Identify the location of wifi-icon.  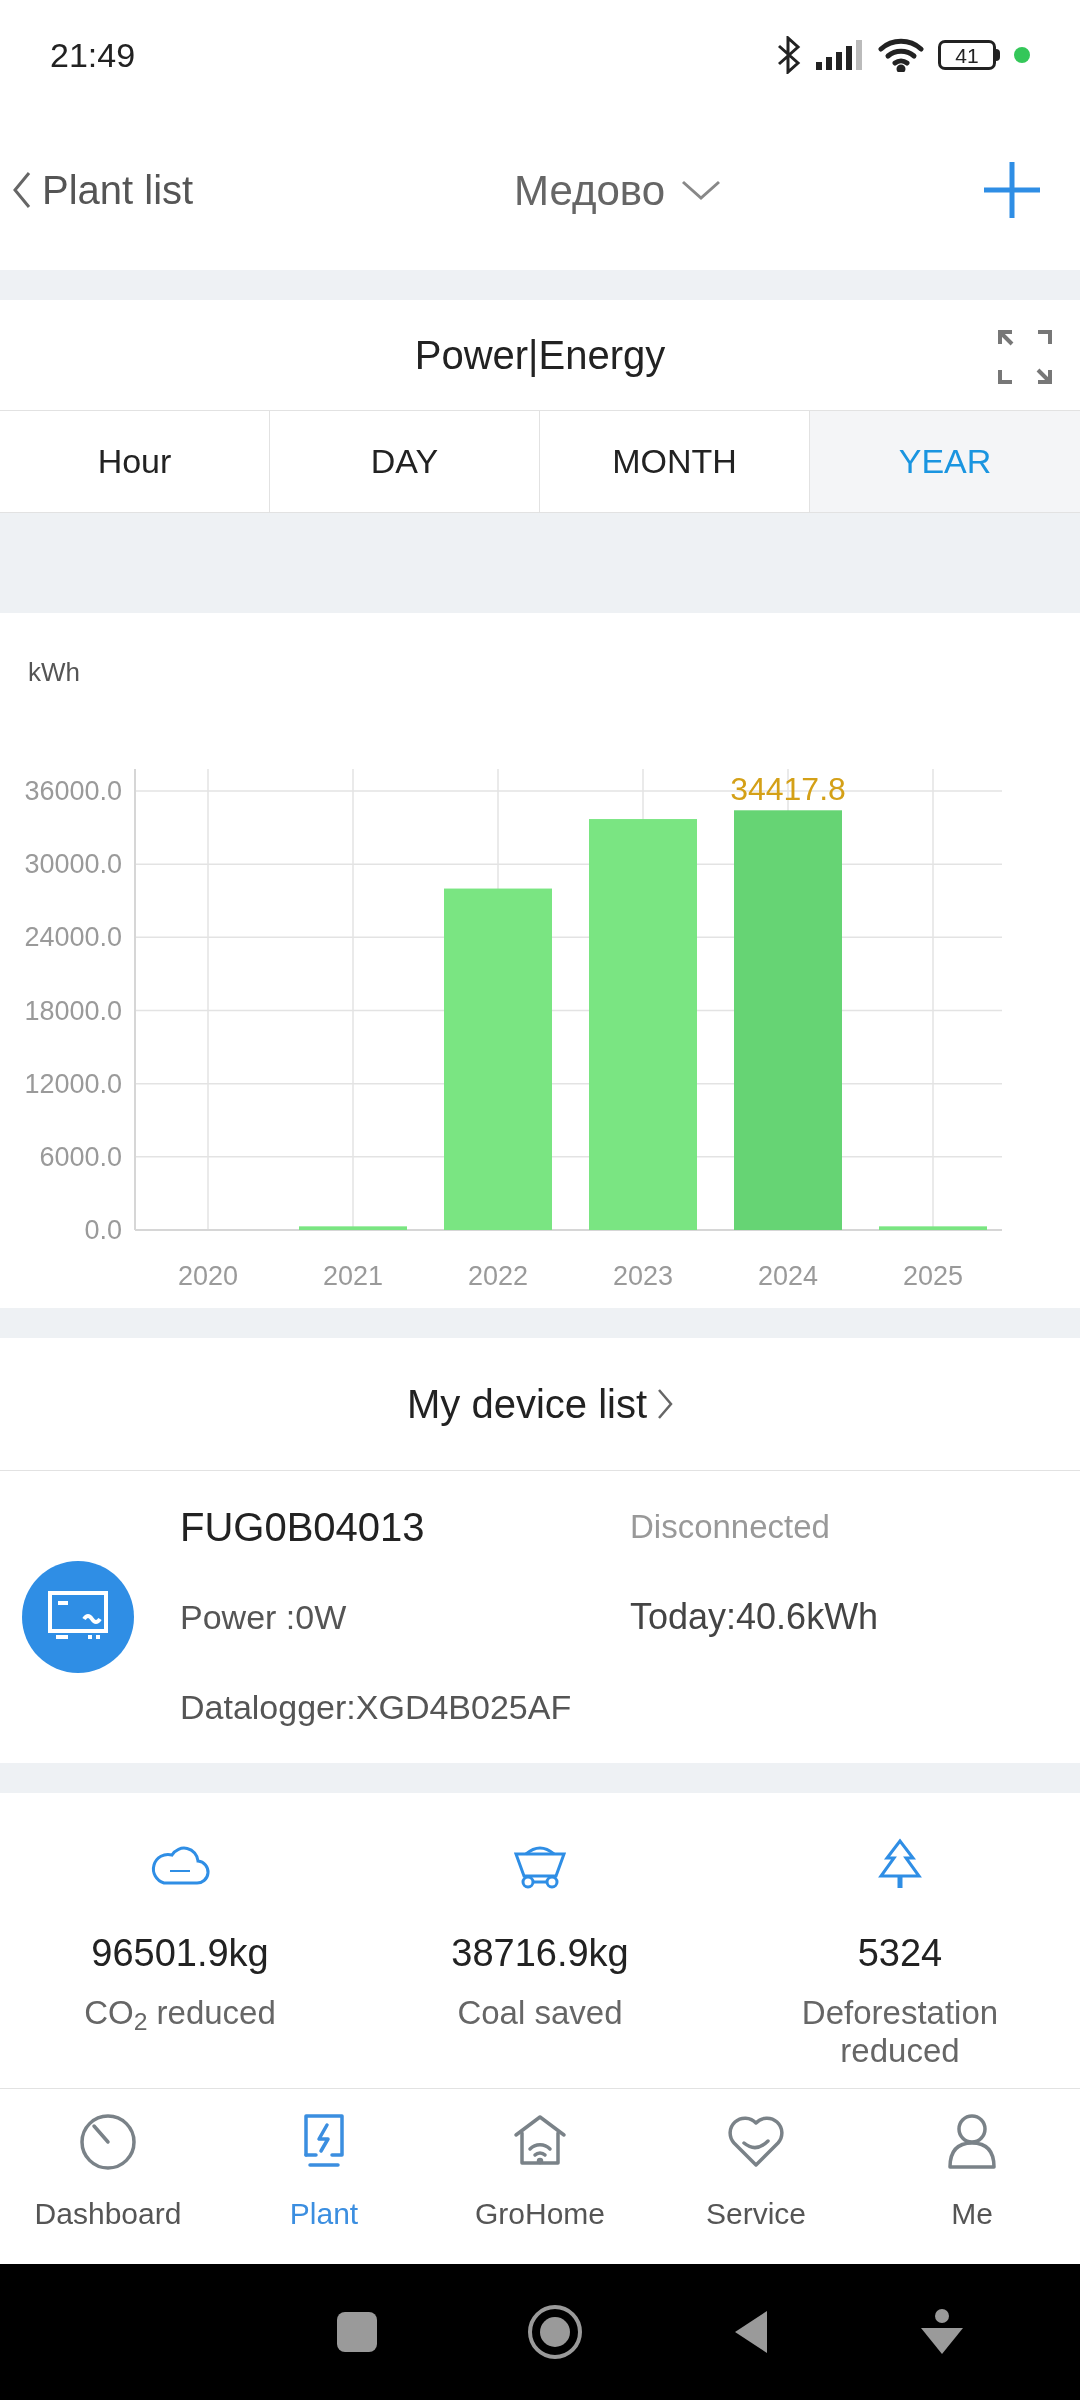
(901, 55).